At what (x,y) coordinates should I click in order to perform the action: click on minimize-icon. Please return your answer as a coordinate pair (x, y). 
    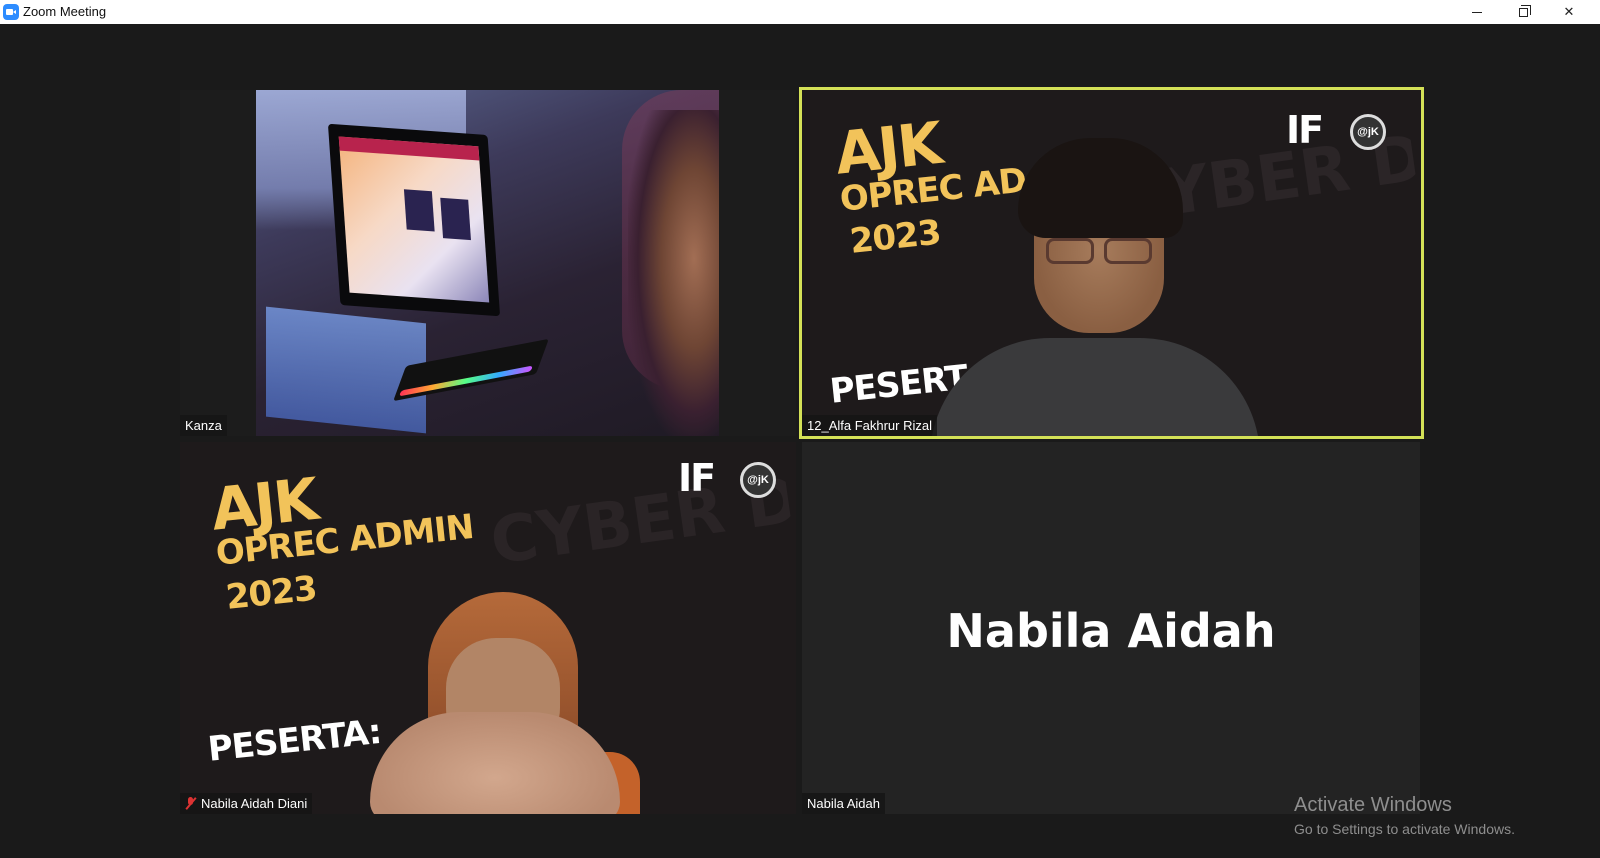
    Looking at the image, I should click on (1477, 12).